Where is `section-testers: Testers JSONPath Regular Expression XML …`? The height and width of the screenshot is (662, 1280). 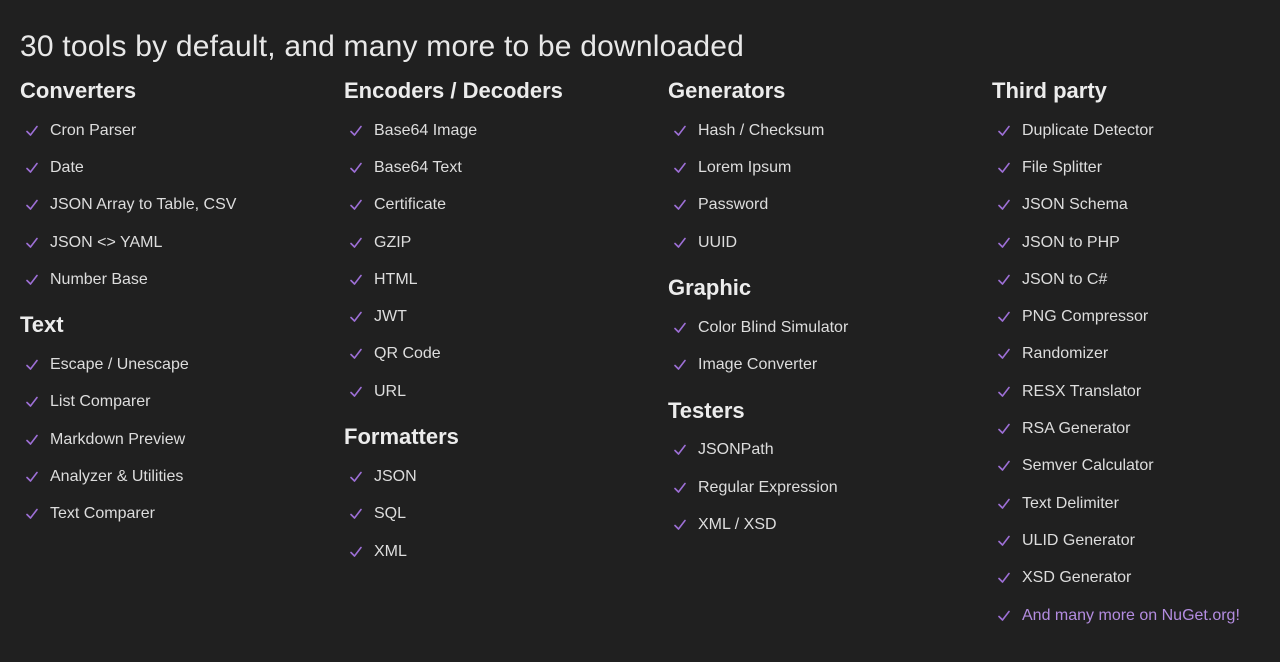
section-testers: Testers JSONPath Regular Expression XML … is located at coordinates (818, 470).